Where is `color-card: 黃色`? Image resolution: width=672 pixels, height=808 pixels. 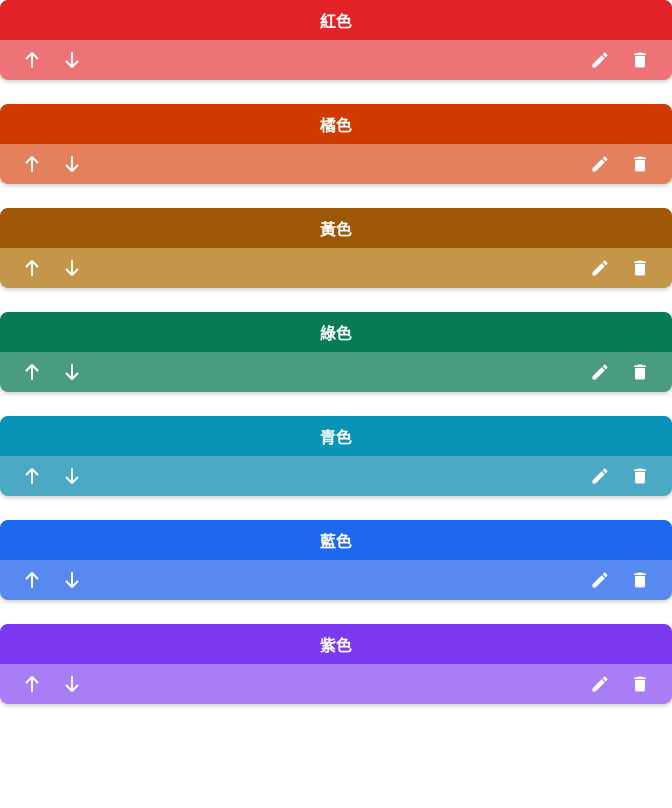 color-card: 黃色 is located at coordinates (336, 248).